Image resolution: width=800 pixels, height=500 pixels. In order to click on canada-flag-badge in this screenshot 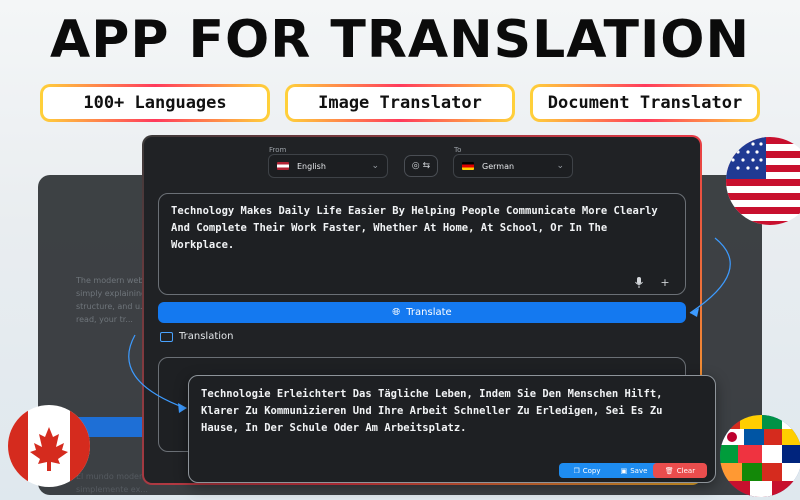, I will do `click(49, 446)`.